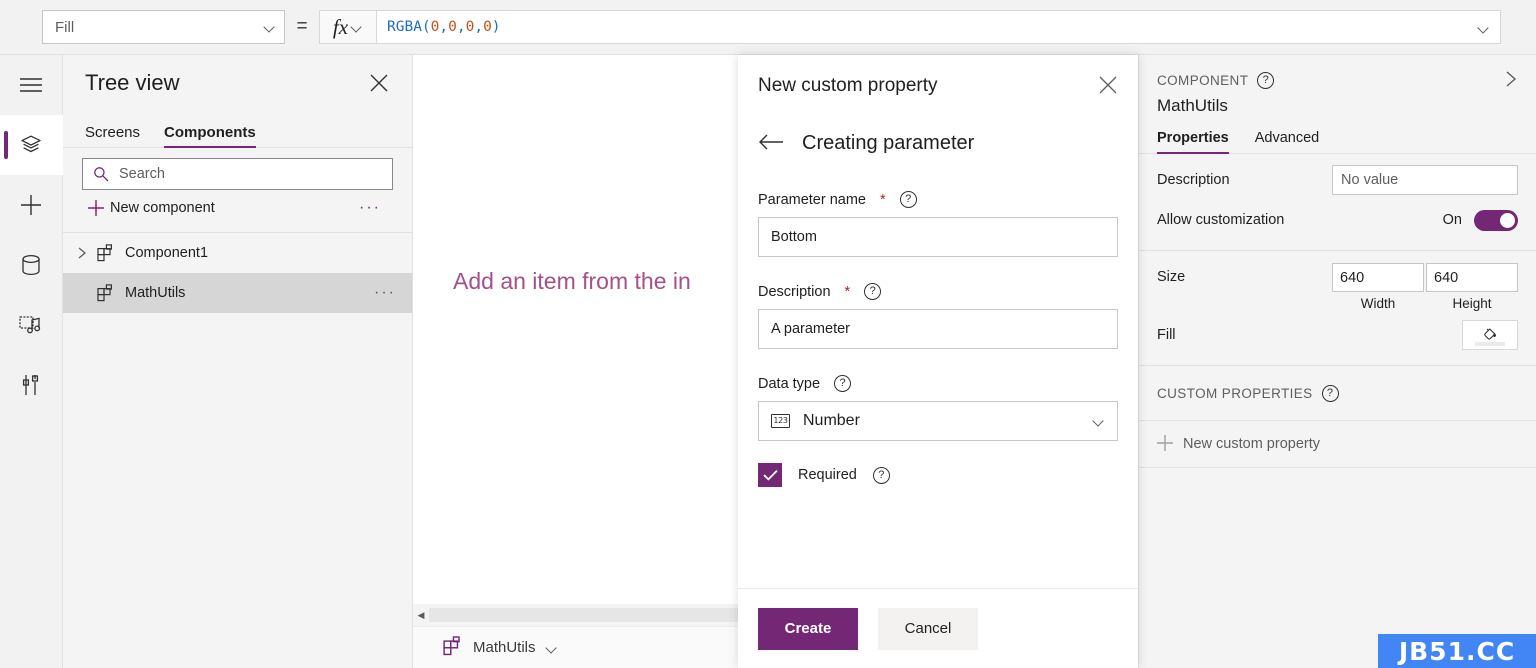 Image resolution: width=1536 pixels, height=668 pixels. I want to click on tab-advanced: Advanced, so click(1287, 141).